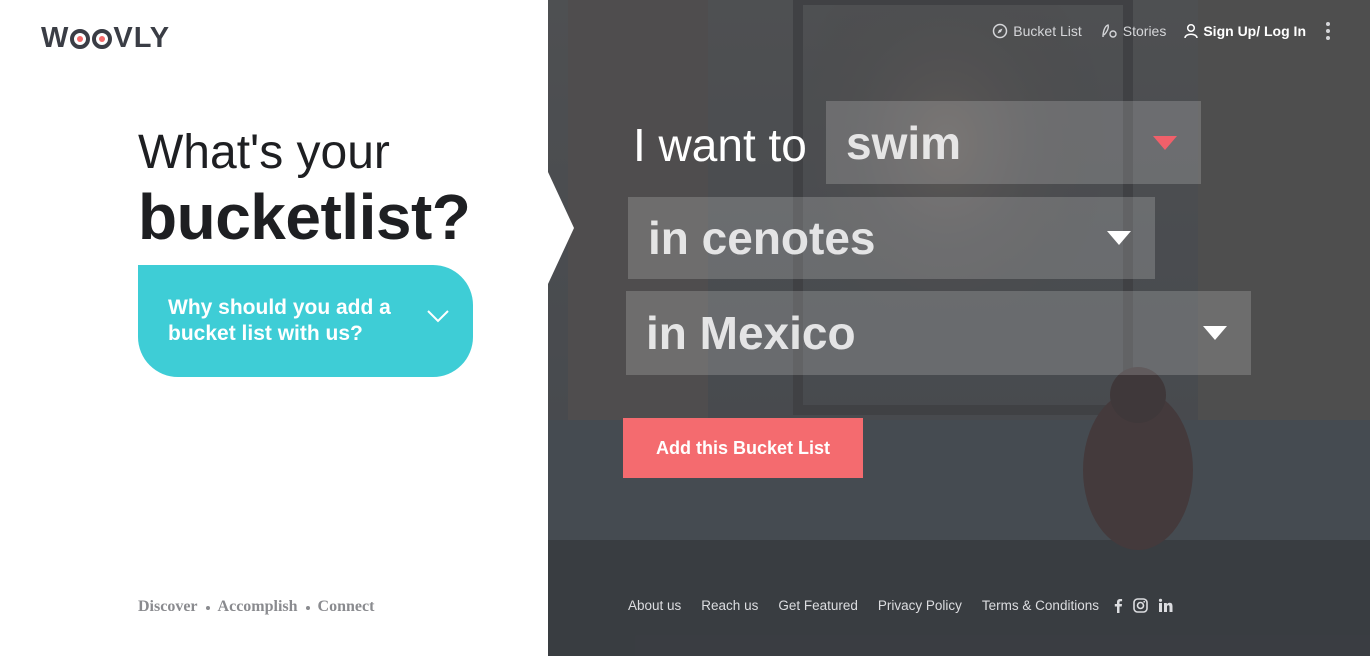 The image size is (1370, 656). What do you see at coordinates (743, 448) in the screenshot?
I see `add-bucket-list-button: Add this Bucket List` at bounding box center [743, 448].